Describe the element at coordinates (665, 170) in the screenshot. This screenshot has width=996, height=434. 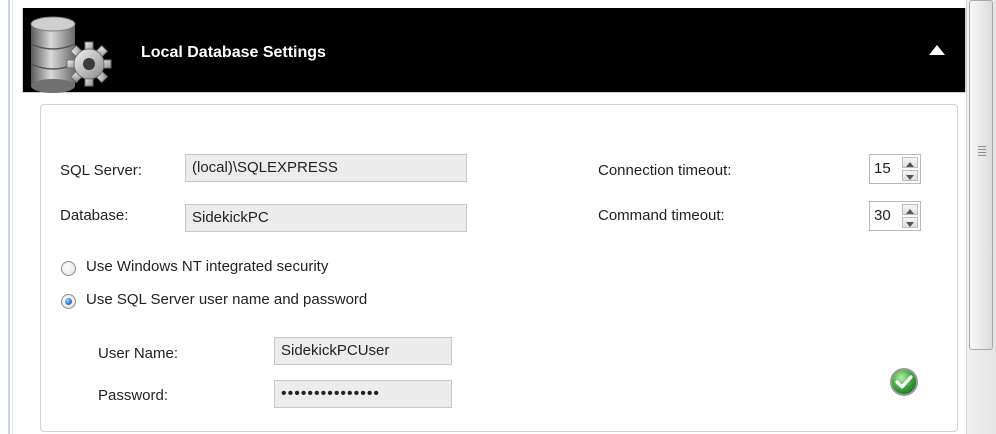
I see `connection-timeout-label: Connection timeout:` at that location.